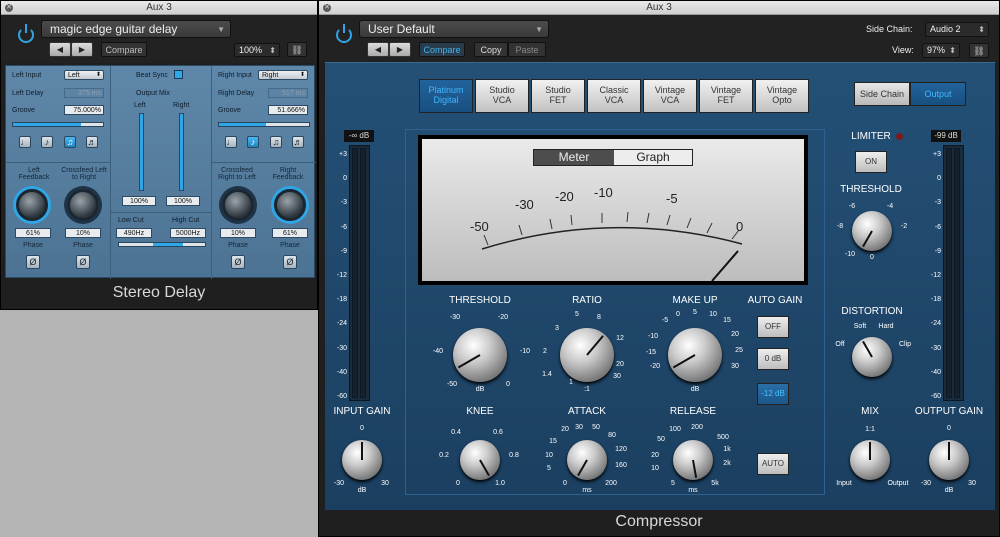 The image size is (1000, 537). What do you see at coordinates (454, 29) in the screenshot?
I see `cp-preset-menu: User Default ▼` at bounding box center [454, 29].